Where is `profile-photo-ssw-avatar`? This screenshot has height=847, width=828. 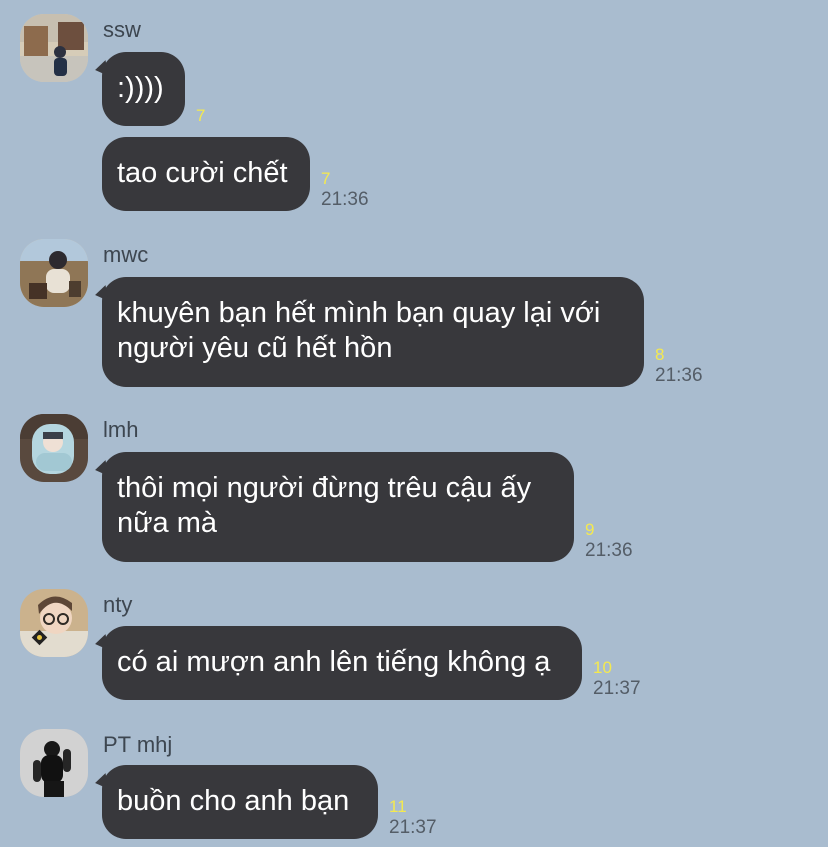
profile-photo-ssw-avatar is located at coordinates (54, 48).